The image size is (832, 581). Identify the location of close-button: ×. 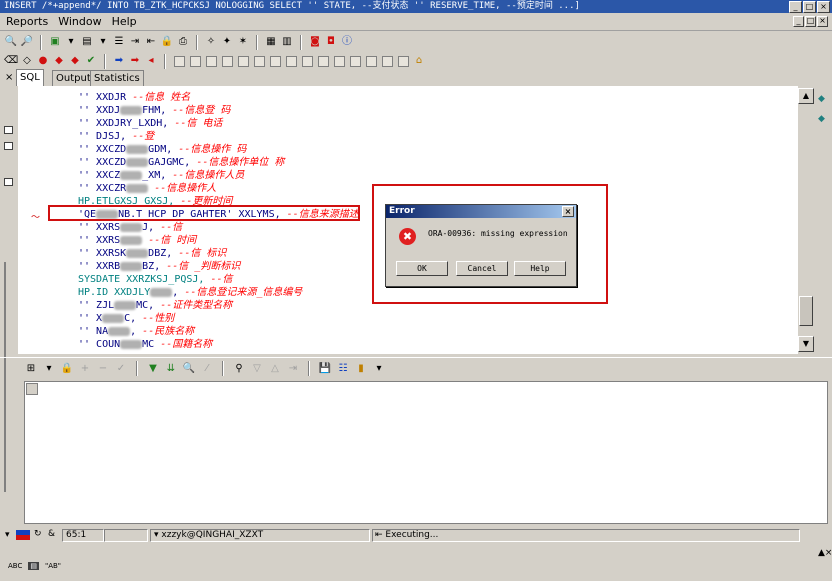
(823, 7).